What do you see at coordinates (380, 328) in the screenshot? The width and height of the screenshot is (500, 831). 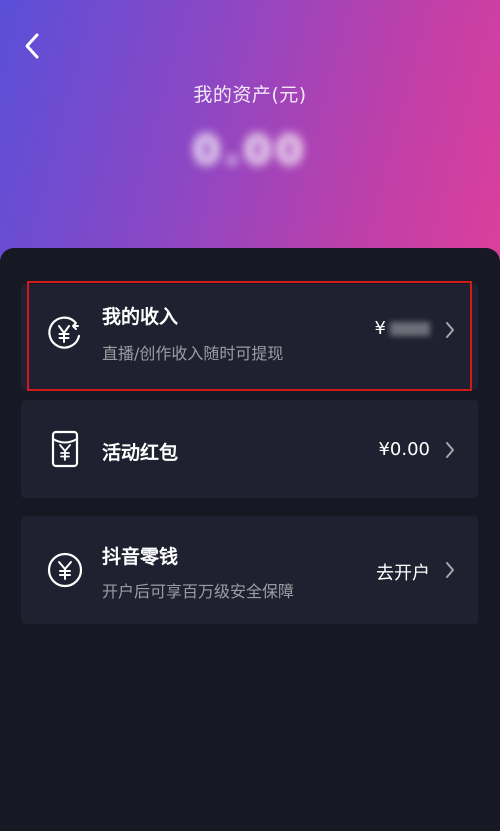 I see `income-value-prefix: ¥` at bounding box center [380, 328].